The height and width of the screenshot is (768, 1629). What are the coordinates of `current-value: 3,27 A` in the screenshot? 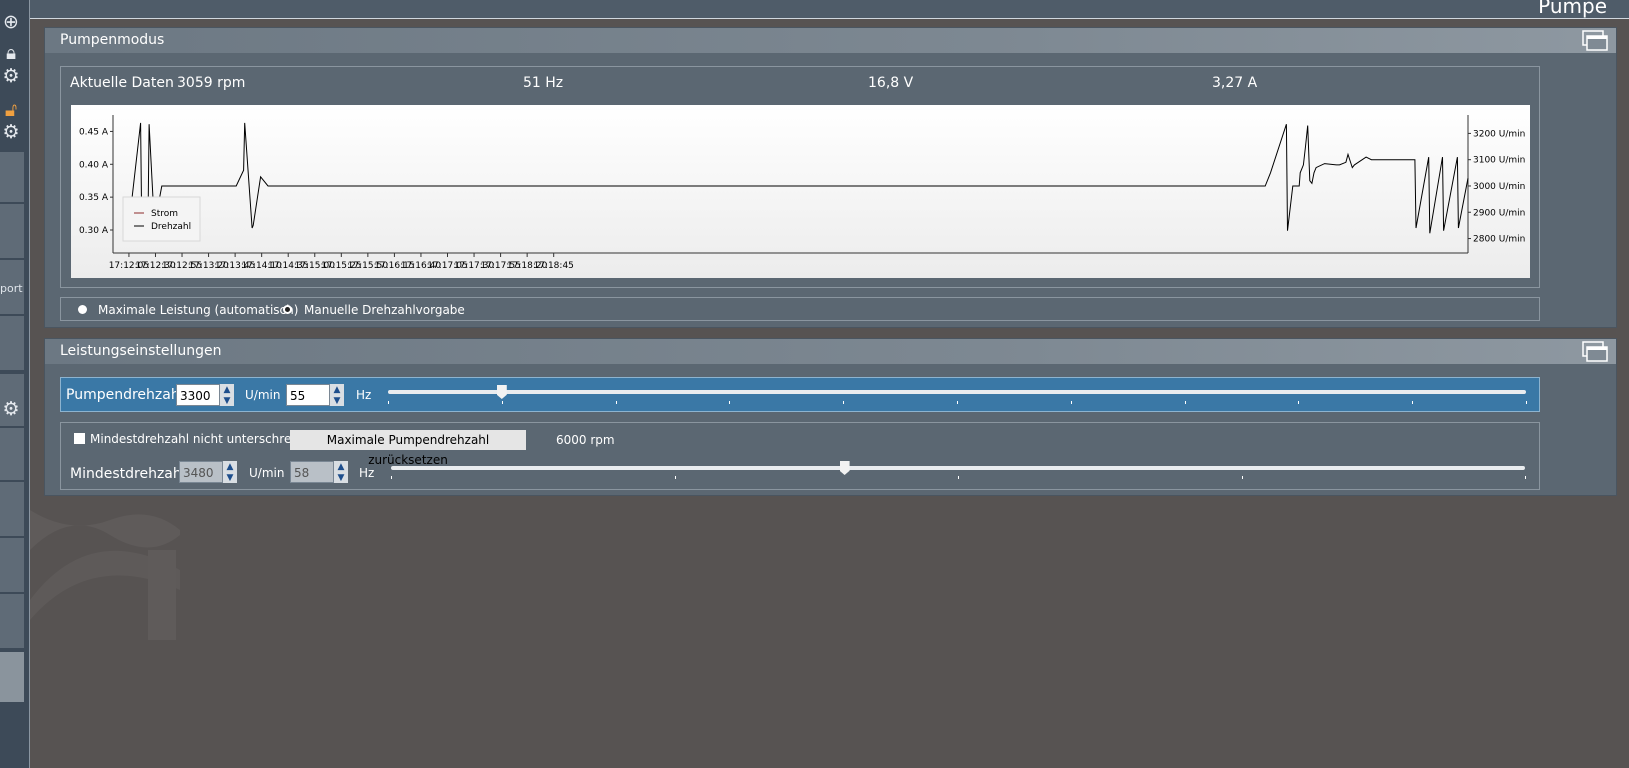 It's located at (1235, 83).